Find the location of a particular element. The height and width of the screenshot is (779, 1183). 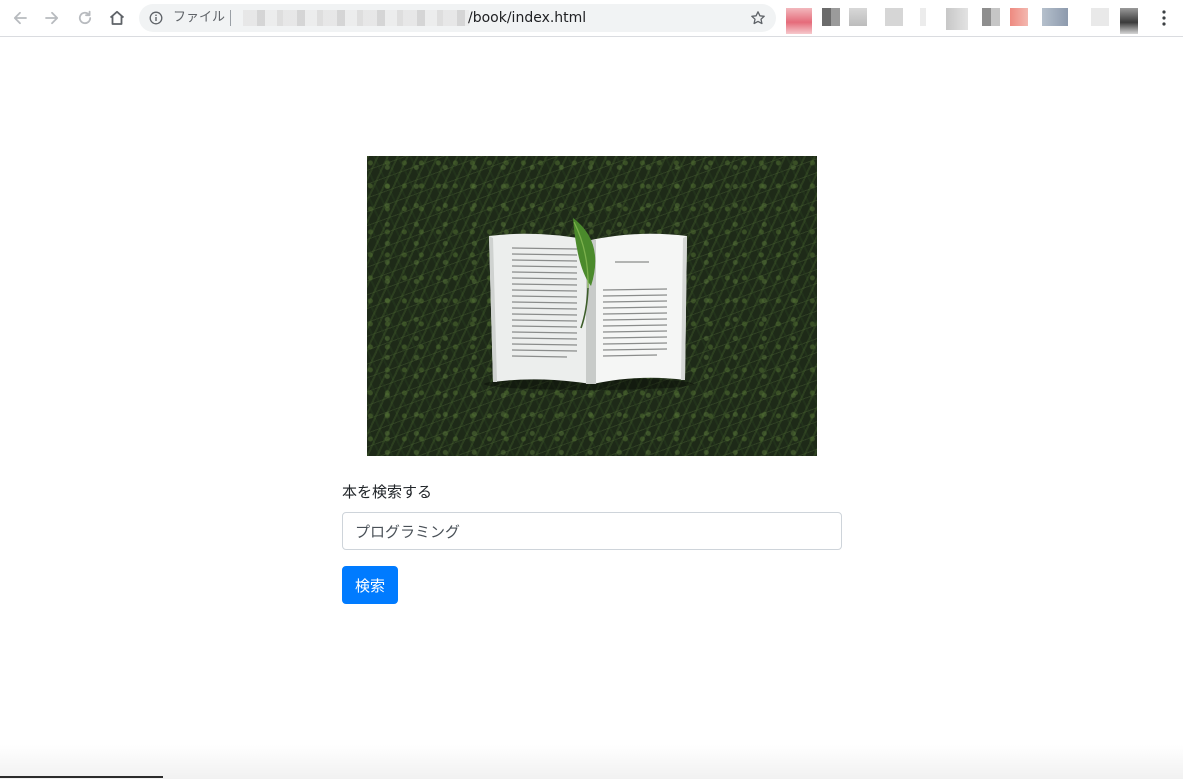

omnibox-divider is located at coordinates (230, 18).